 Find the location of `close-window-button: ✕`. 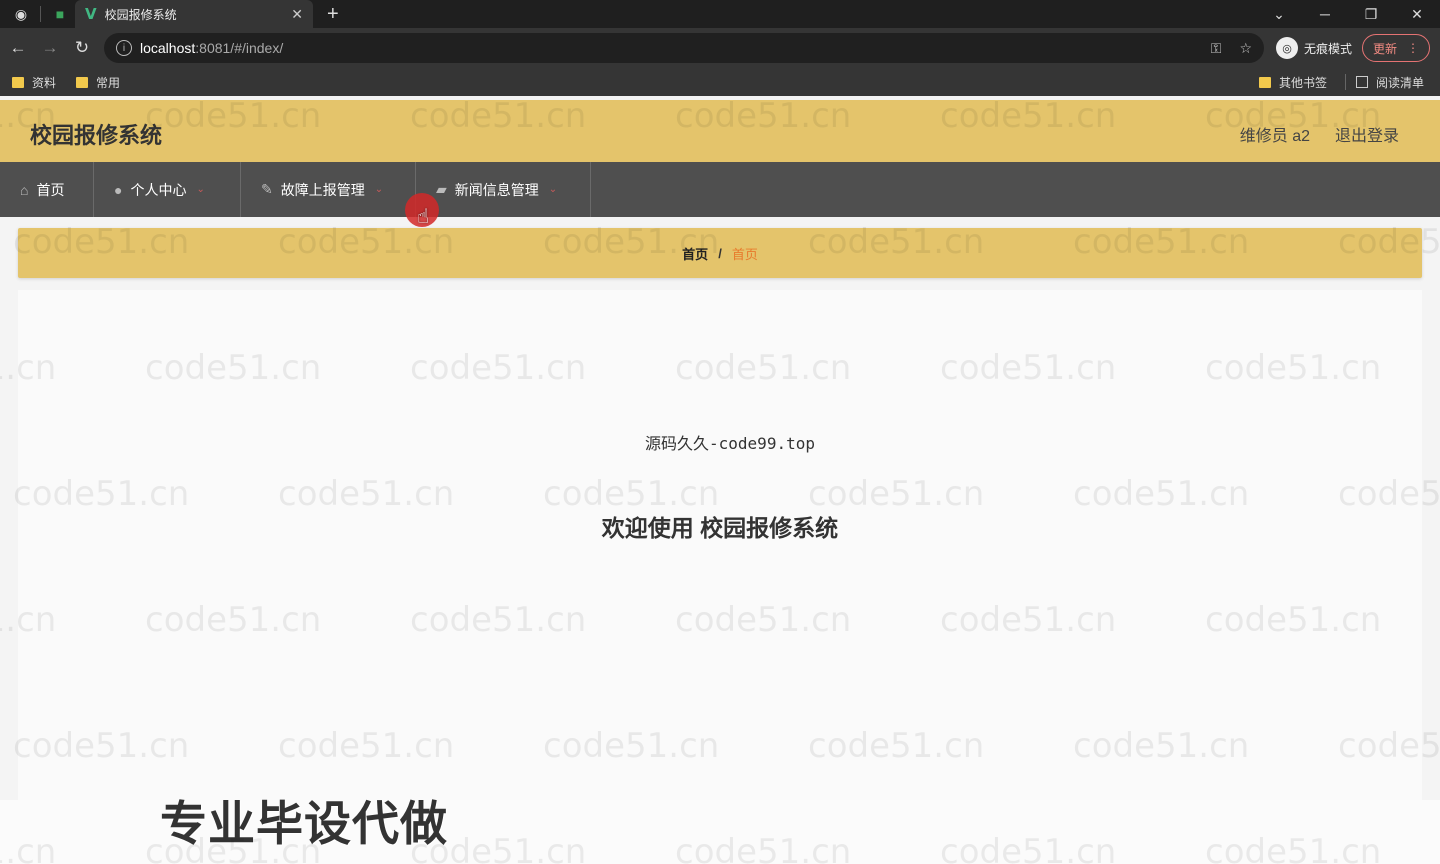

close-window-button: ✕ is located at coordinates (1417, 14).